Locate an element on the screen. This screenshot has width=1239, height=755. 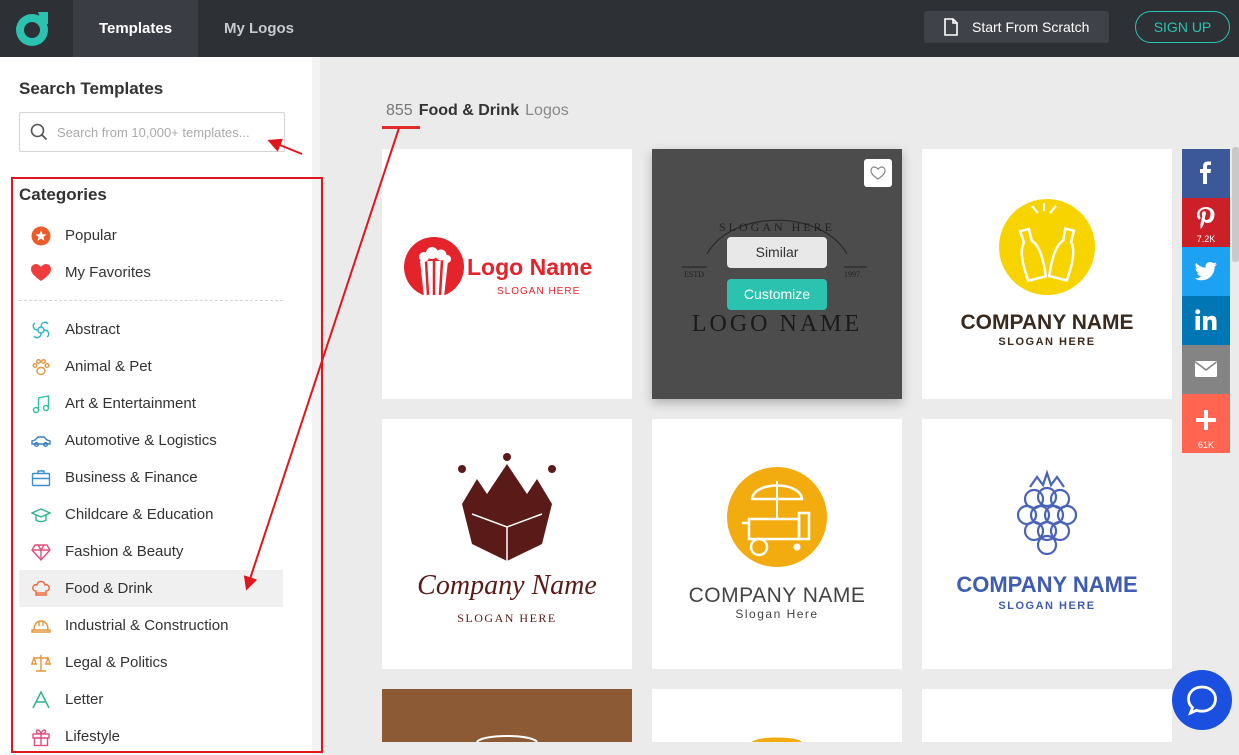
abstract-icon is located at coordinates (41, 330).